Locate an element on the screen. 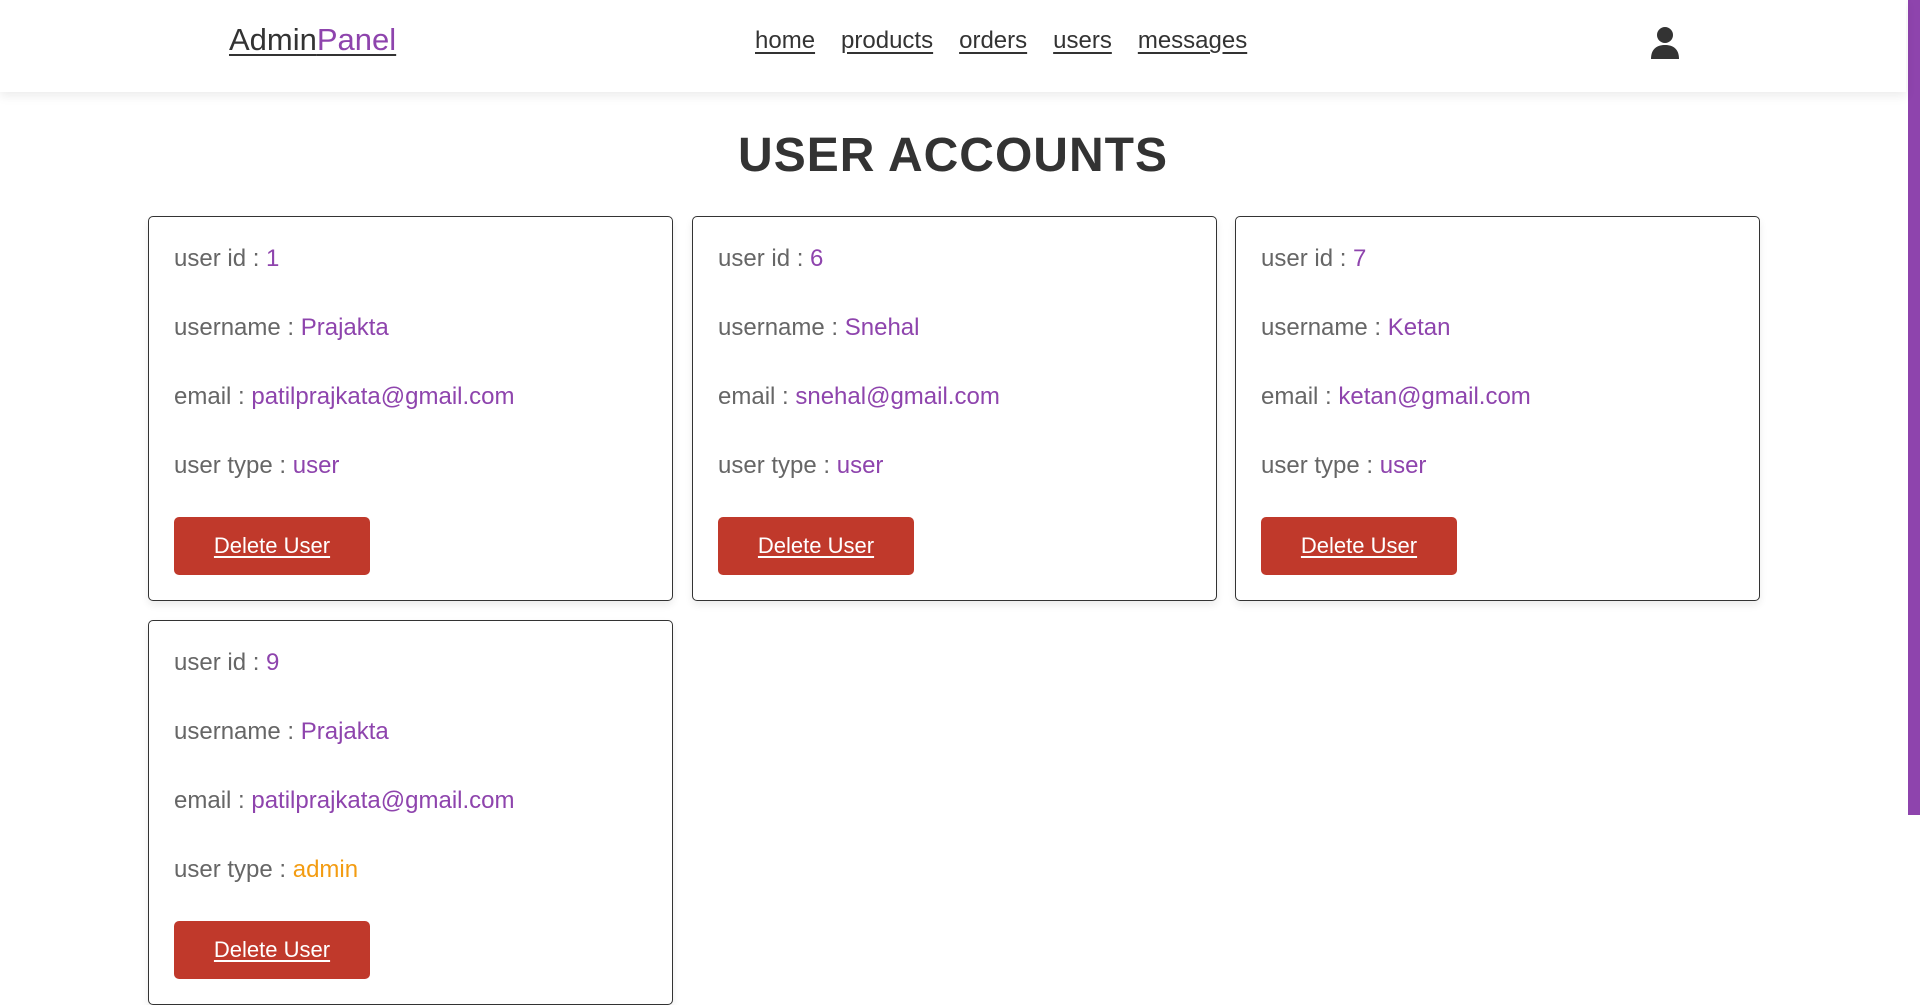  page-title: USER ACCOUNTS is located at coordinates (953, 155).